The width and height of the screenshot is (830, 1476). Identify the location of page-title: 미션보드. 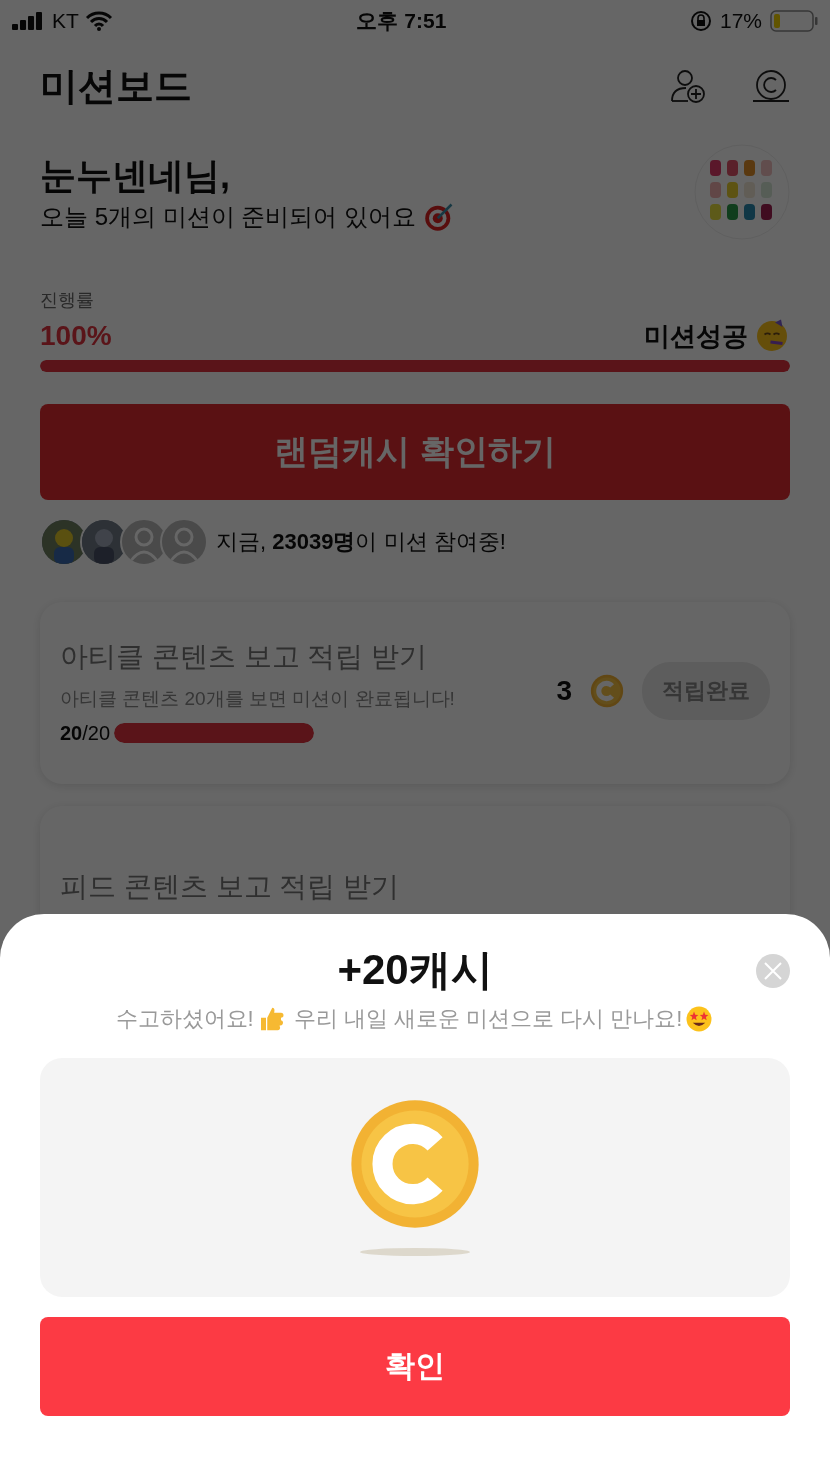
(116, 86).